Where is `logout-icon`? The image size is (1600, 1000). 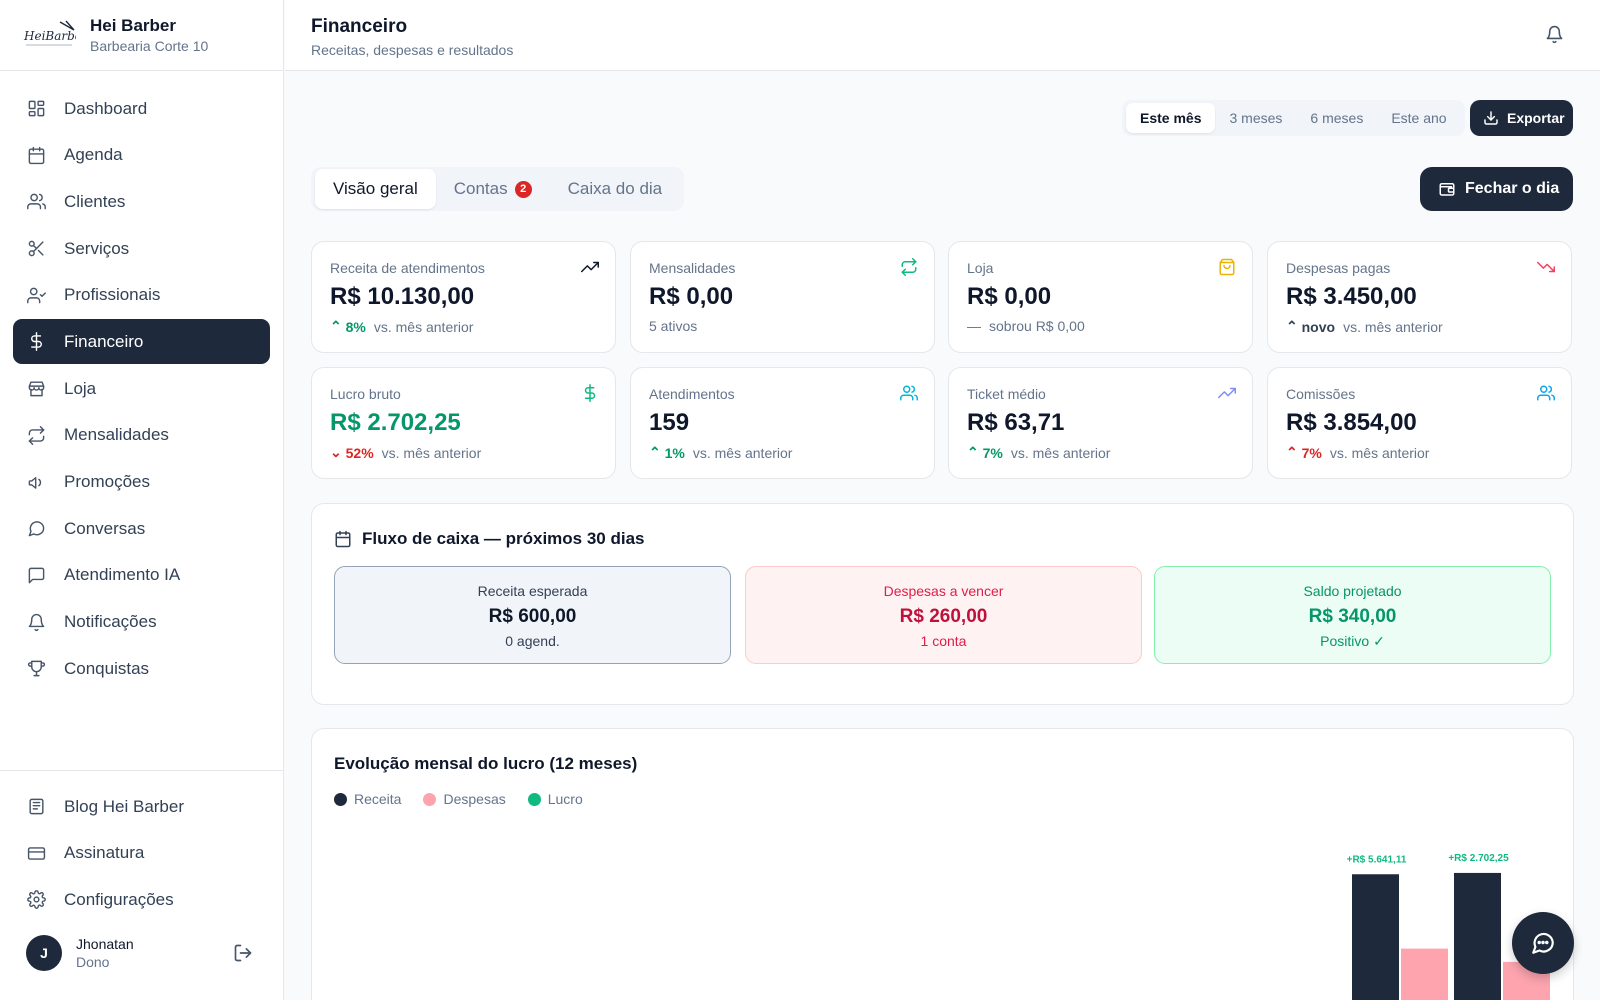 logout-icon is located at coordinates (243, 955).